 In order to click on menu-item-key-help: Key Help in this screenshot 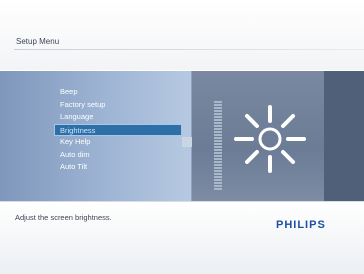, I will do `click(119, 142)`.